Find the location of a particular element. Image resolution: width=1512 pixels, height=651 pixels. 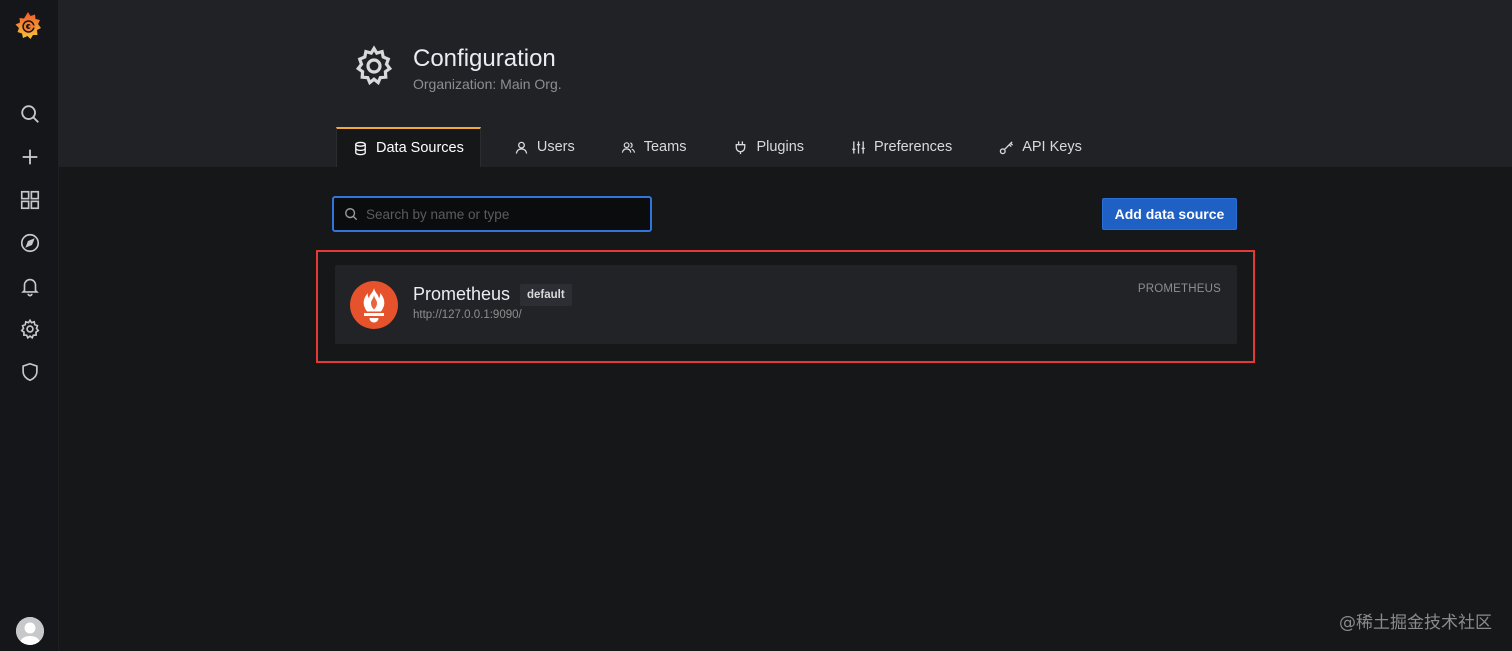

sidebar-item-search is located at coordinates (30, 114).